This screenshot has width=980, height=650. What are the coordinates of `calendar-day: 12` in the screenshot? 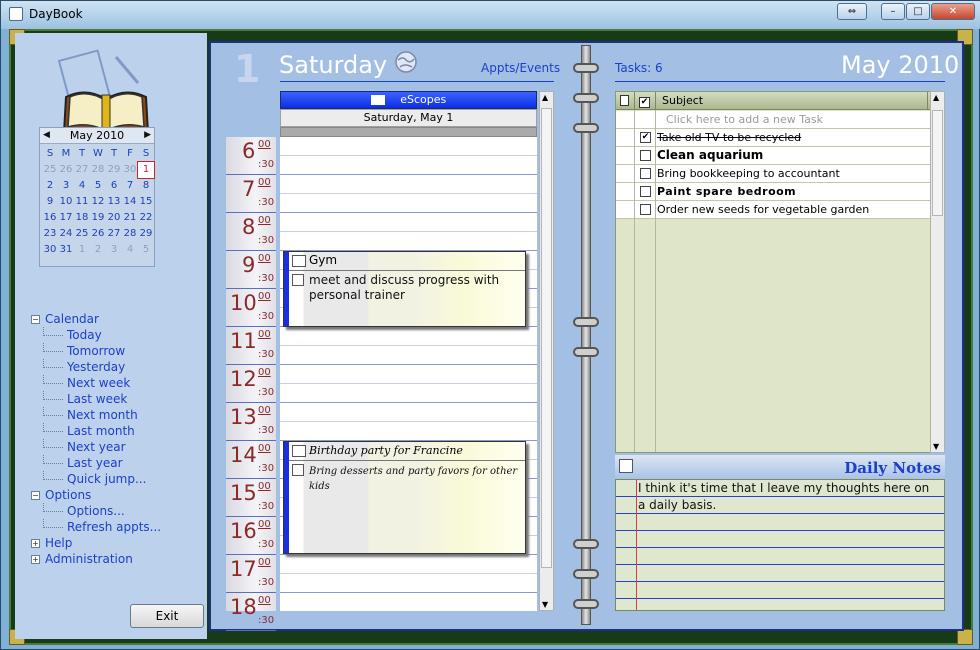 It's located at (98, 202).